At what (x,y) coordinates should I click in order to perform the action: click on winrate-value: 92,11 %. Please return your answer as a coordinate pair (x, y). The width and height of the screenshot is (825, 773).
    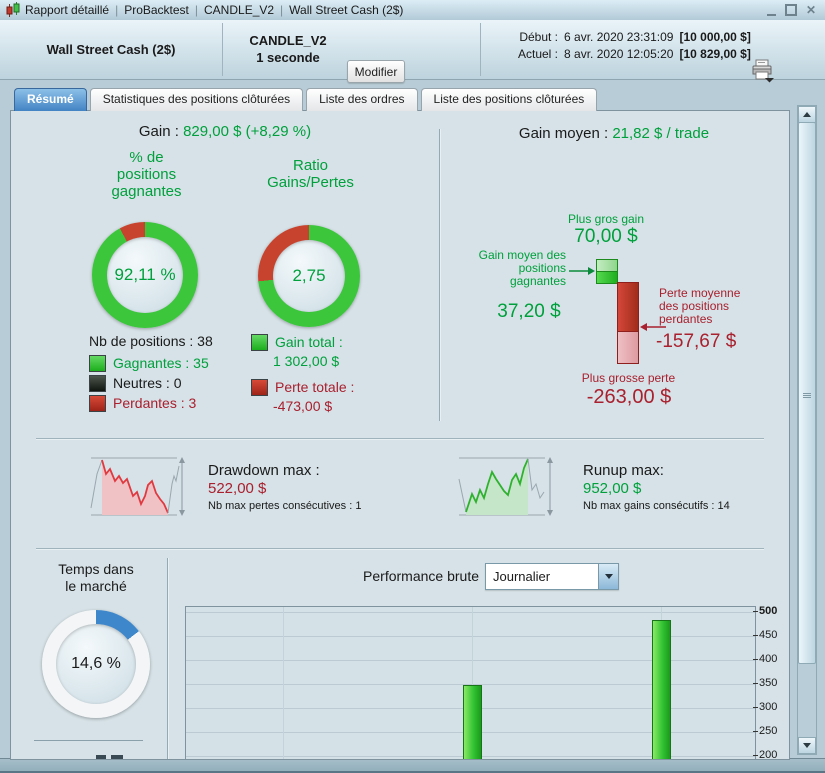
    Looking at the image, I should click on (145, 274).